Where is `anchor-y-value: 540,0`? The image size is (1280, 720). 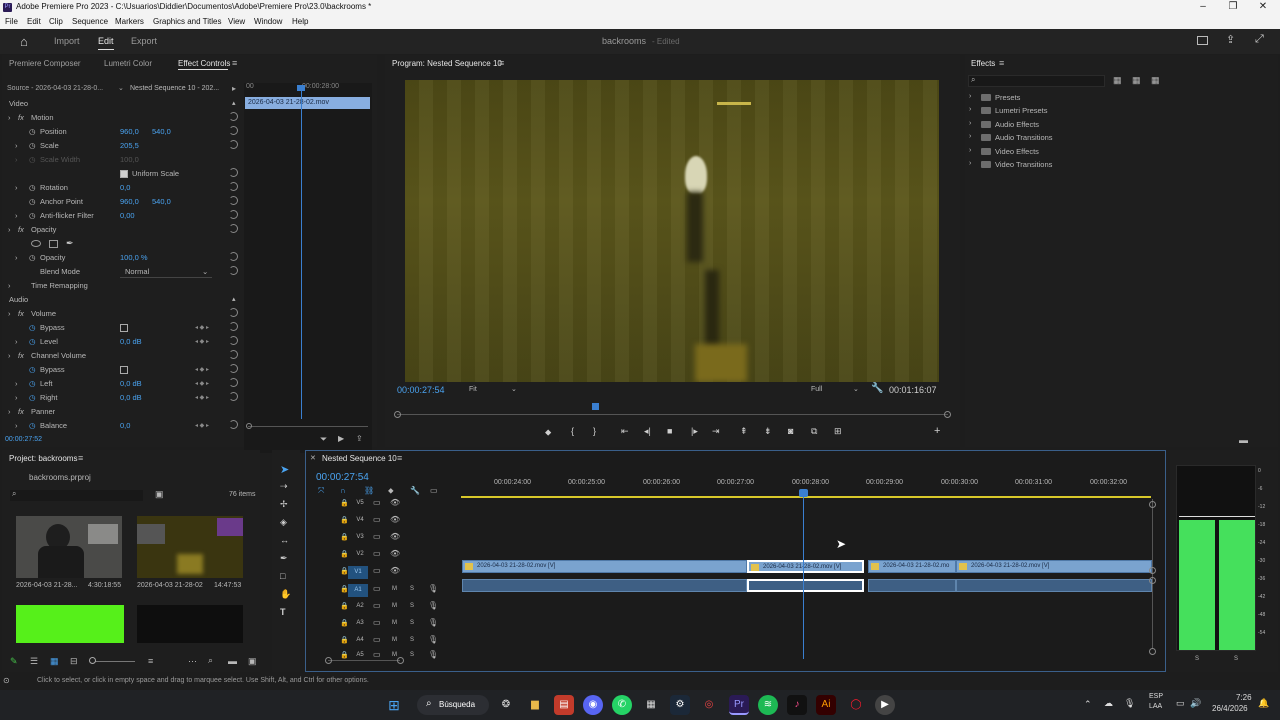 anchor-y-value: 540,0 is located at coordinates (161, 201).